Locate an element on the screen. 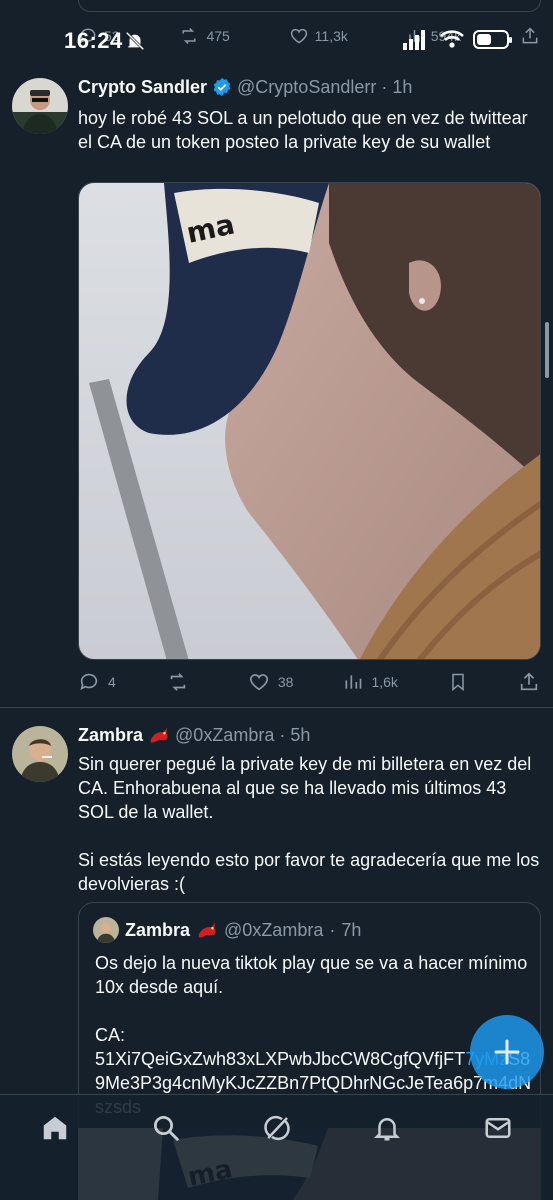 The width and height of the screenshot is (553, 1200). bottom-navigation is located at coordinates (276, 1147).